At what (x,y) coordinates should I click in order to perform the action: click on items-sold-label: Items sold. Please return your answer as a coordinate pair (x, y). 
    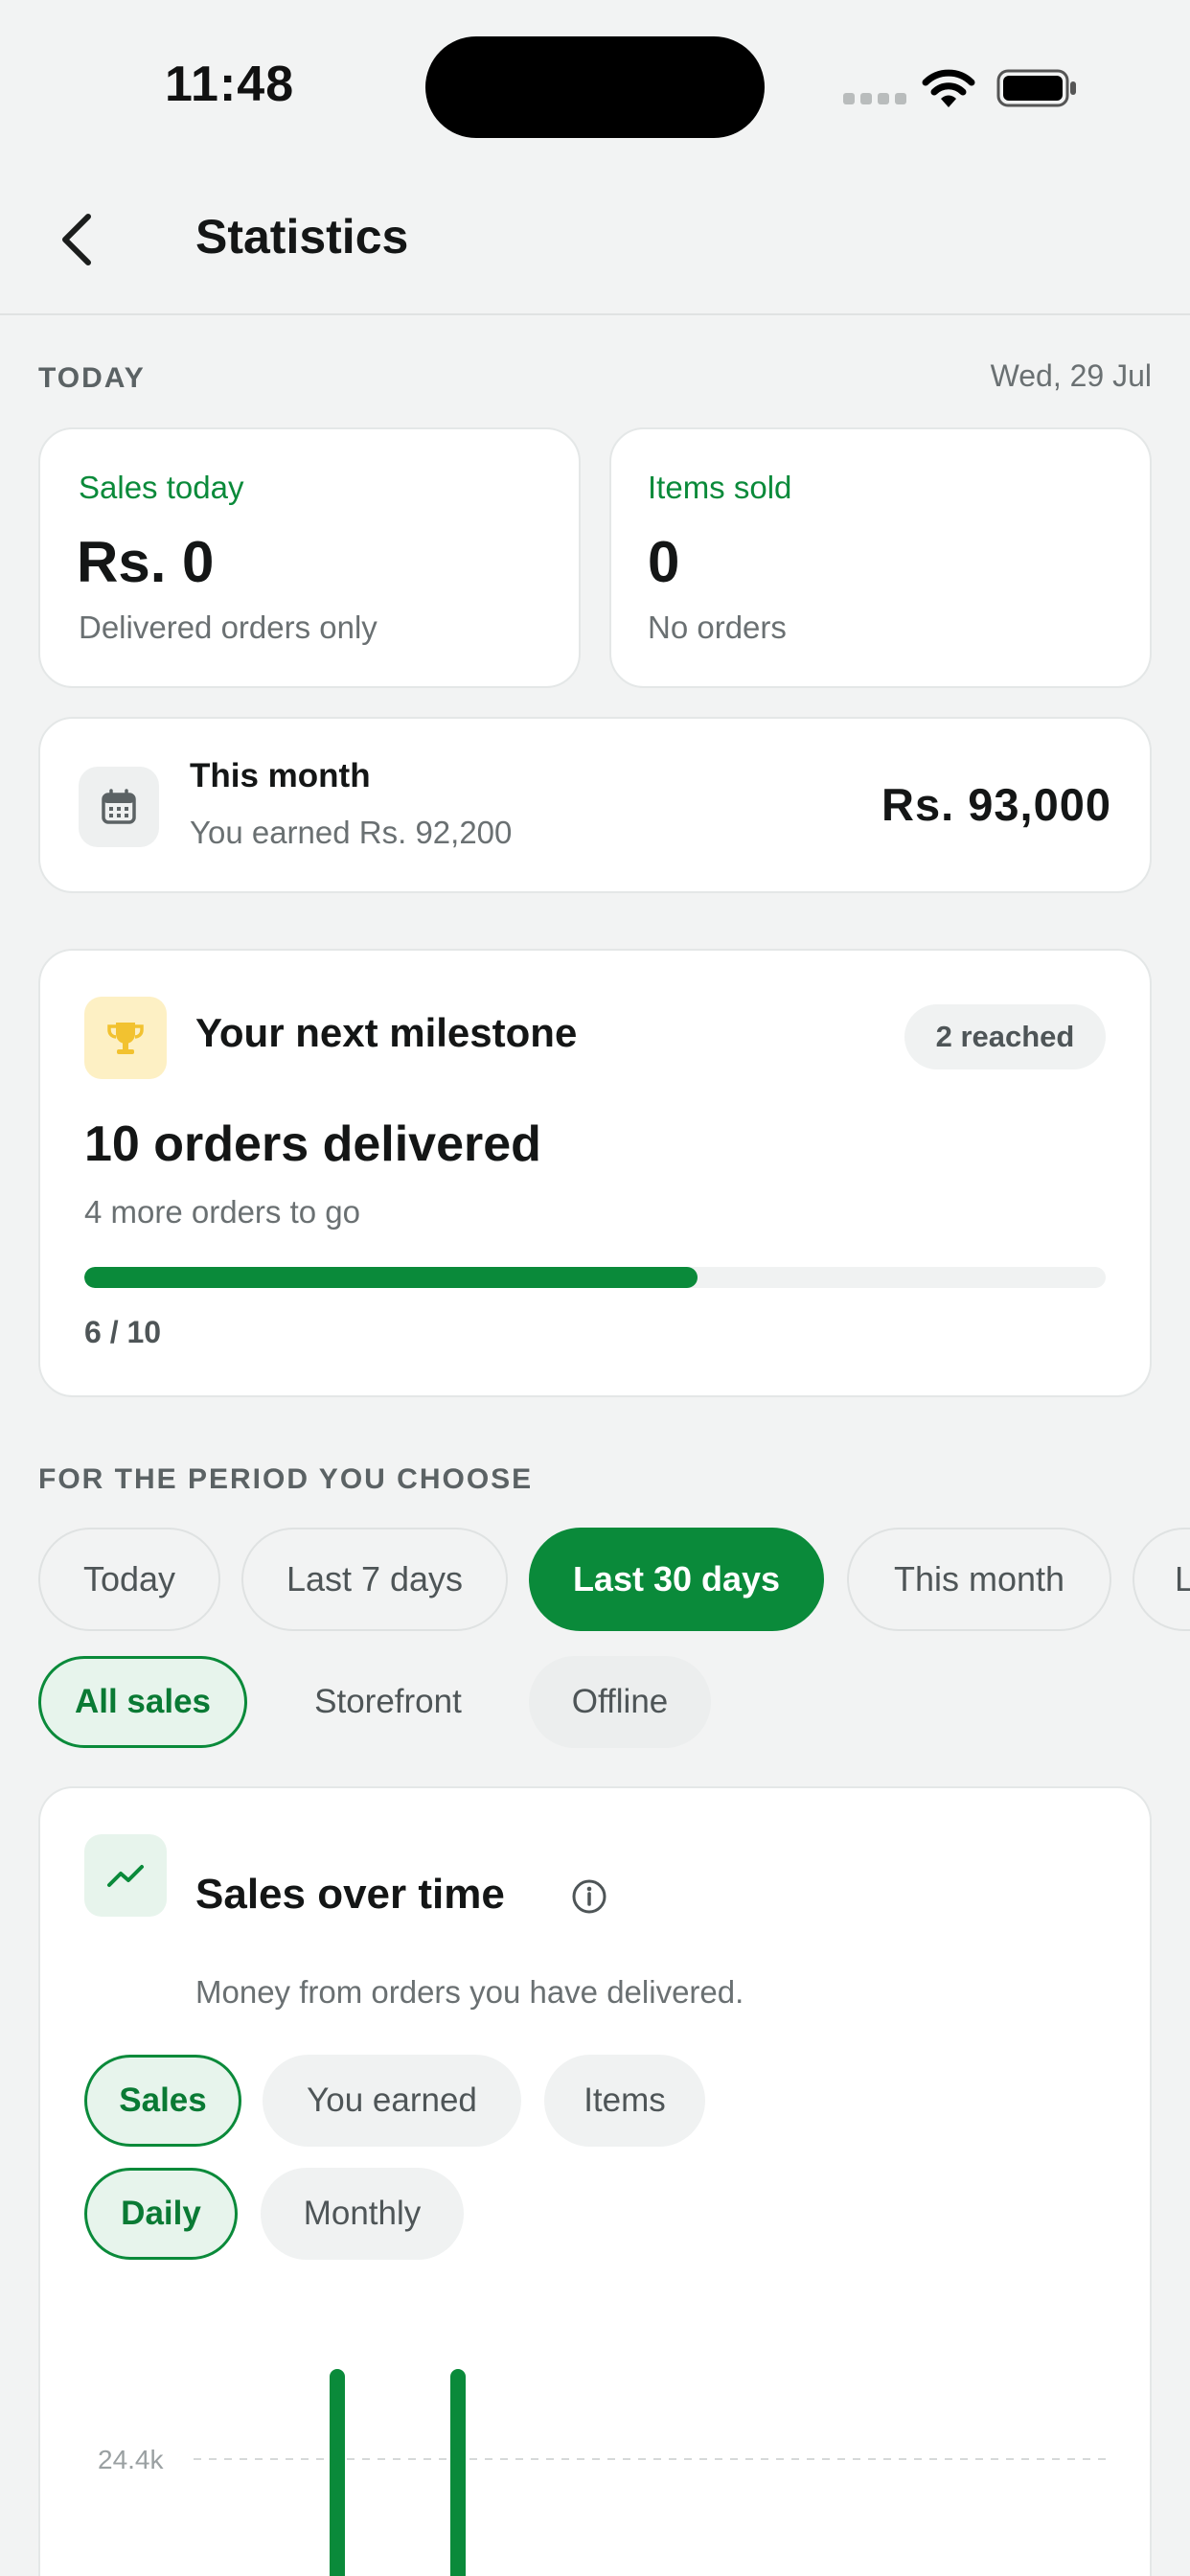
    Looking at the image, I should click on (720, 487).